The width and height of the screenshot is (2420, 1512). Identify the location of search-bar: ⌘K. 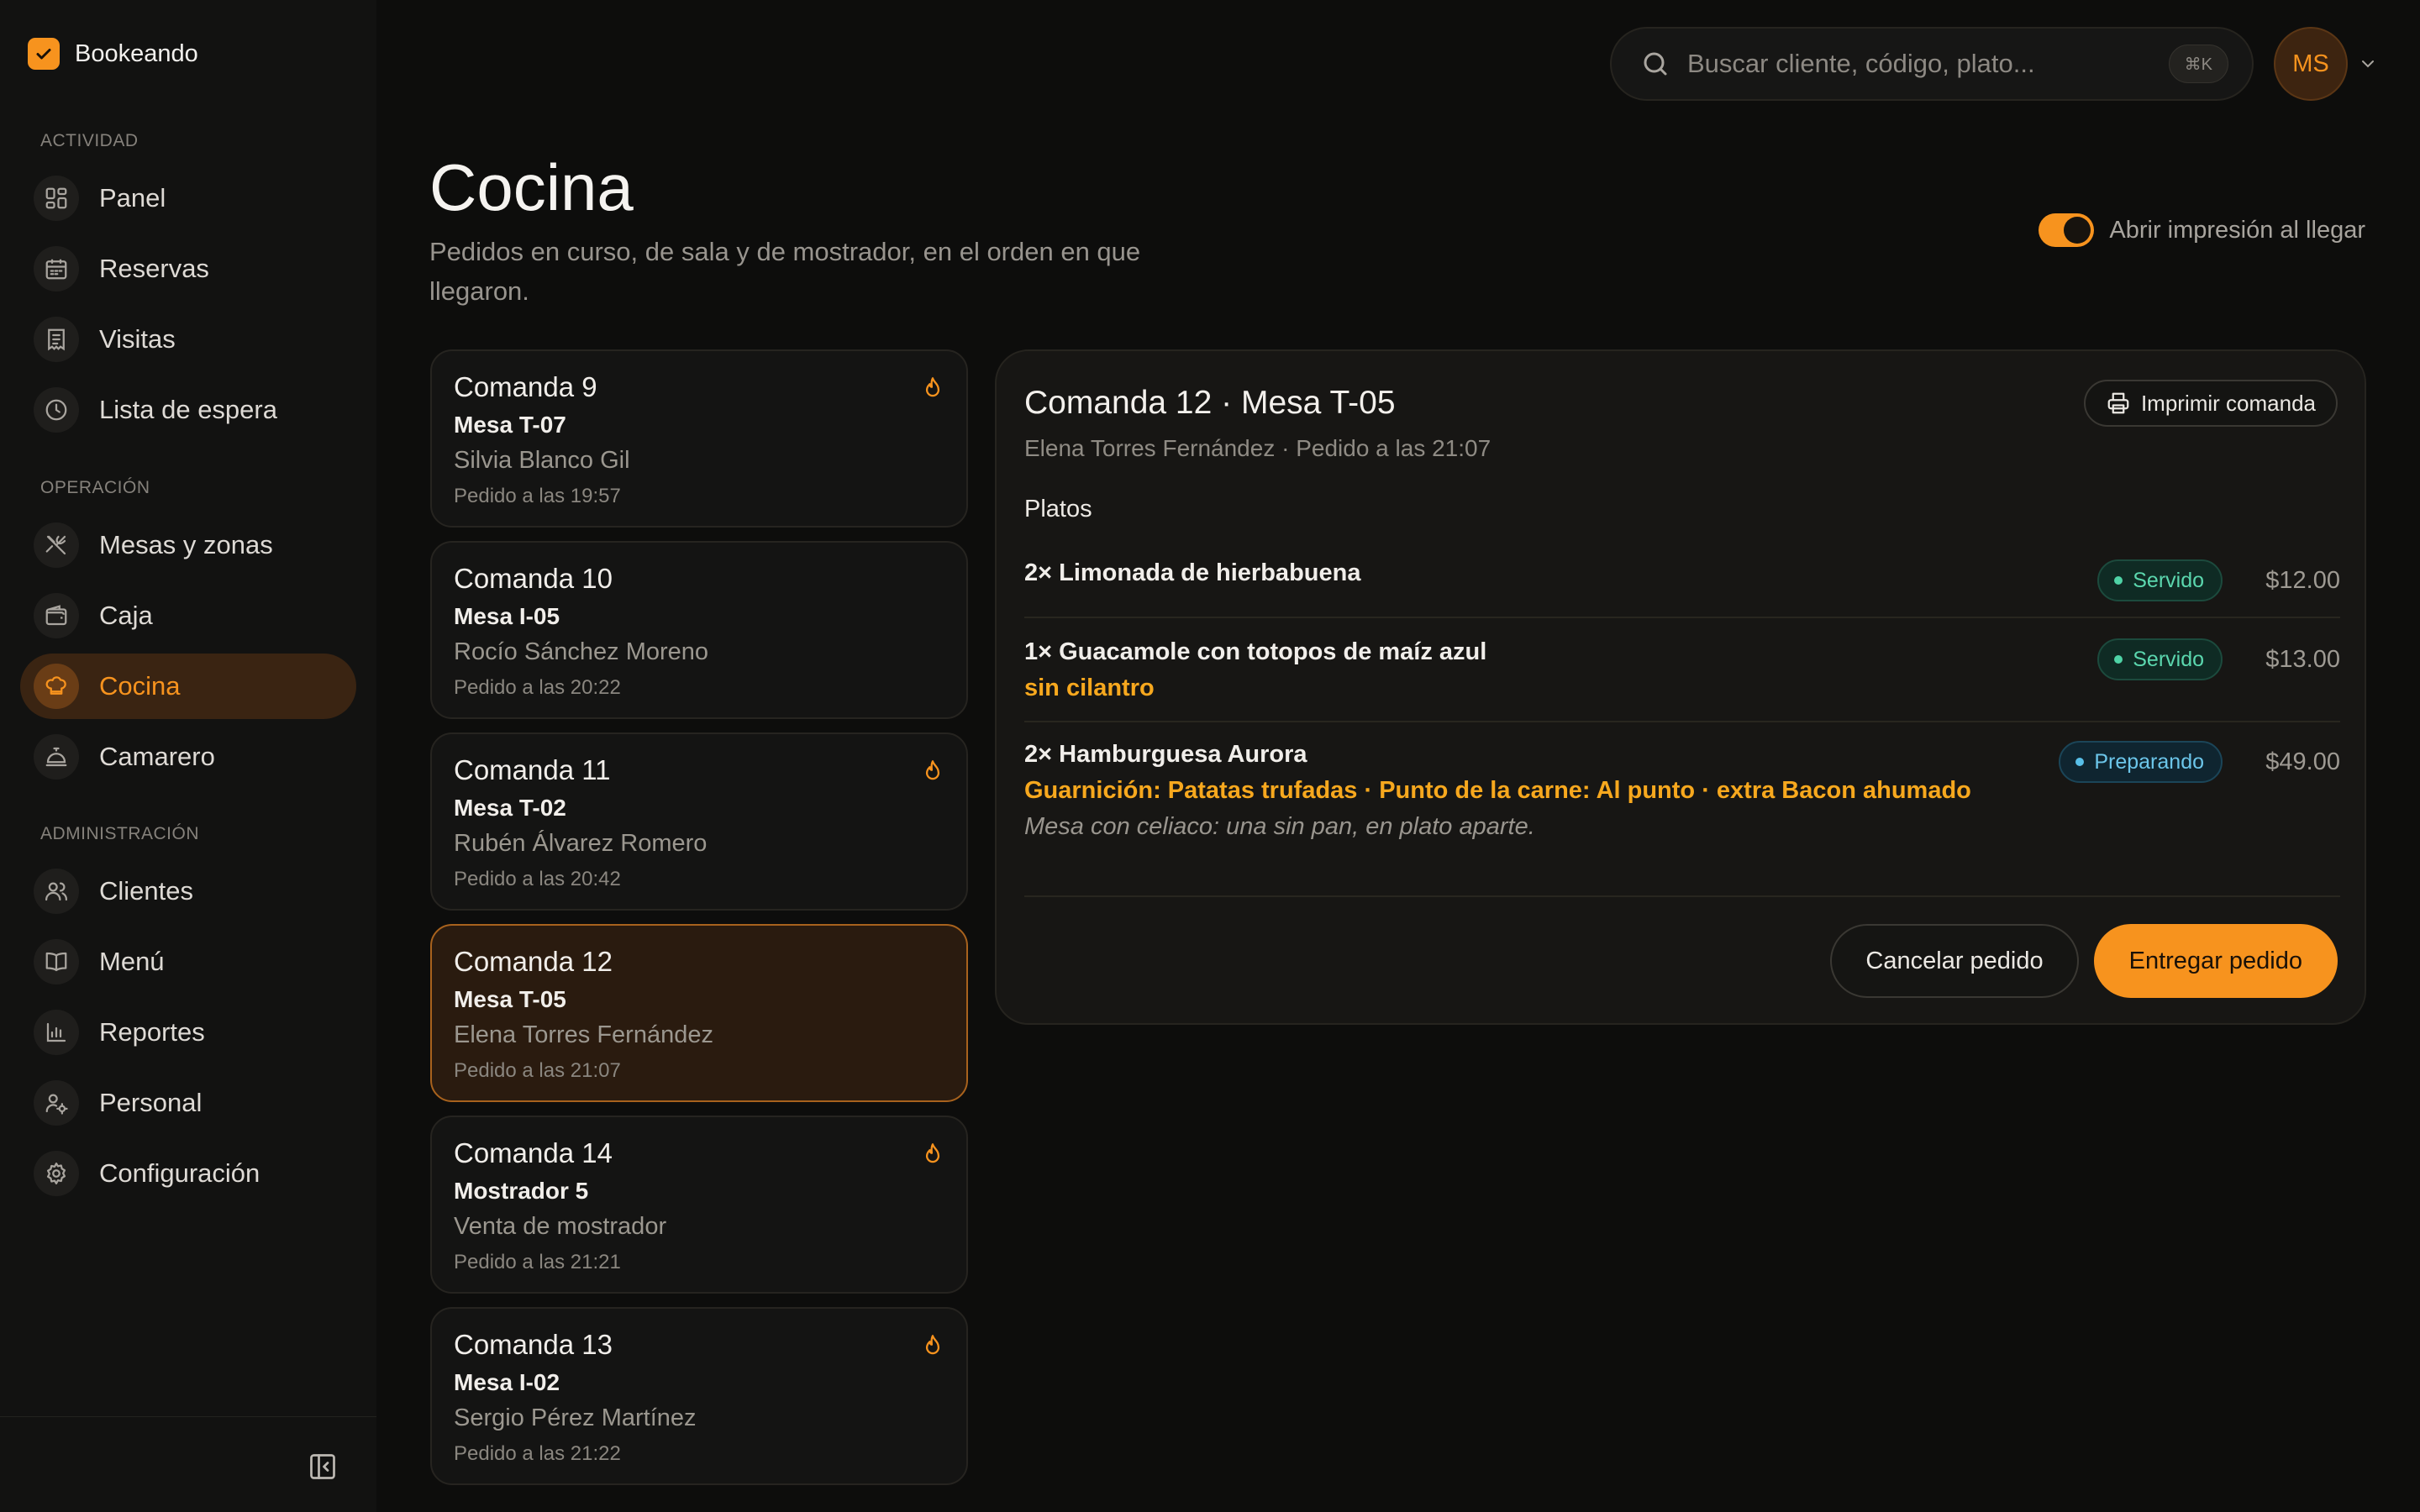
(1932, 64).